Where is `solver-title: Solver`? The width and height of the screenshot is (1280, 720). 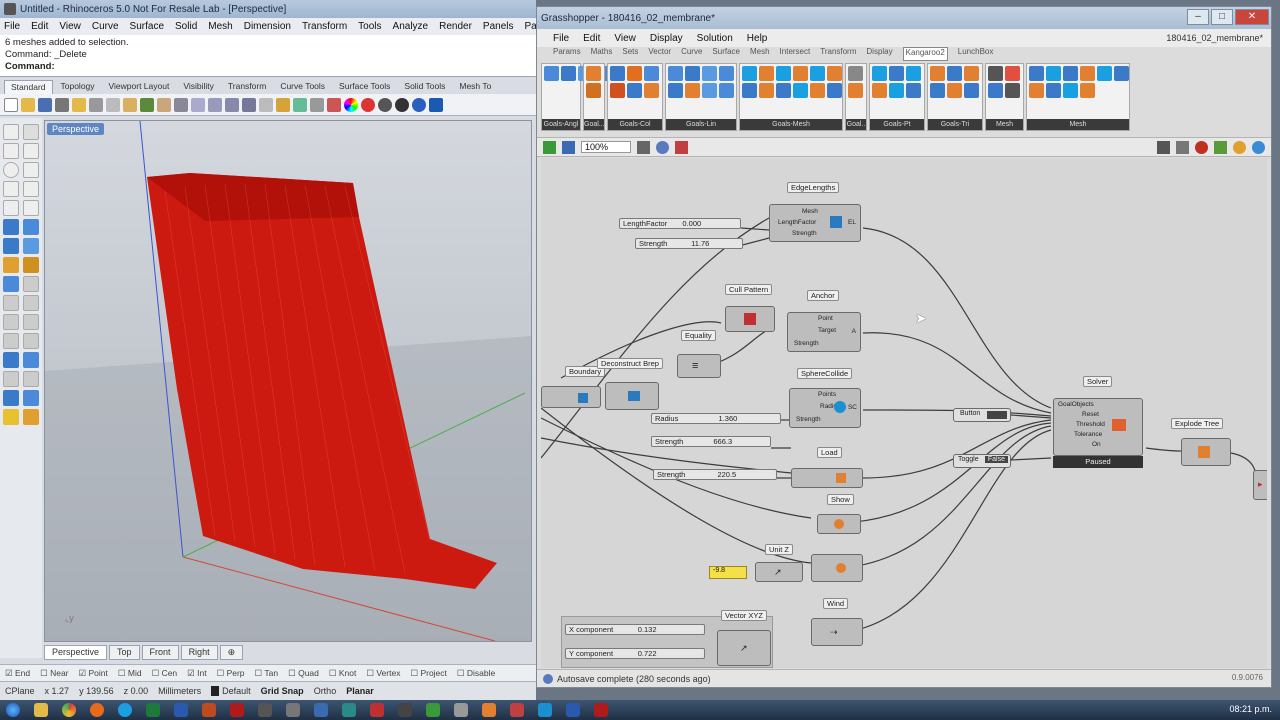 solver-title: Solver is located at coordinates (1098, 381).